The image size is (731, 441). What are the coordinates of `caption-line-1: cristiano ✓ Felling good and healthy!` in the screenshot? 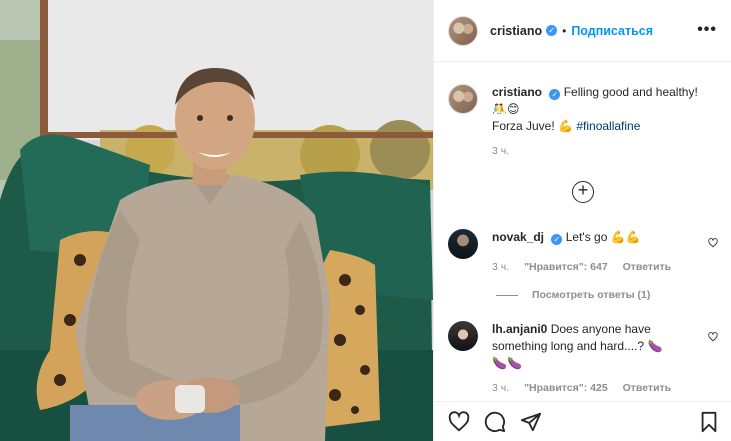 It's located at (605, 92).